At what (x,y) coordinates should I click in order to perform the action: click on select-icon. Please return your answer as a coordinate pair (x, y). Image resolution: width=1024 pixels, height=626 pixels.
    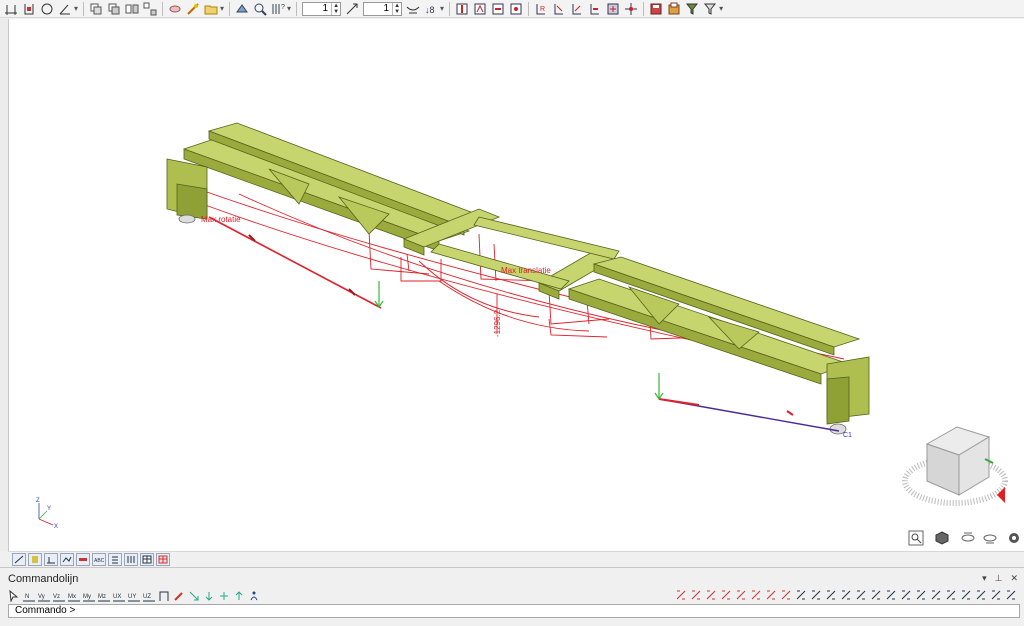
    Looking at the image, I should click on (14, 596).